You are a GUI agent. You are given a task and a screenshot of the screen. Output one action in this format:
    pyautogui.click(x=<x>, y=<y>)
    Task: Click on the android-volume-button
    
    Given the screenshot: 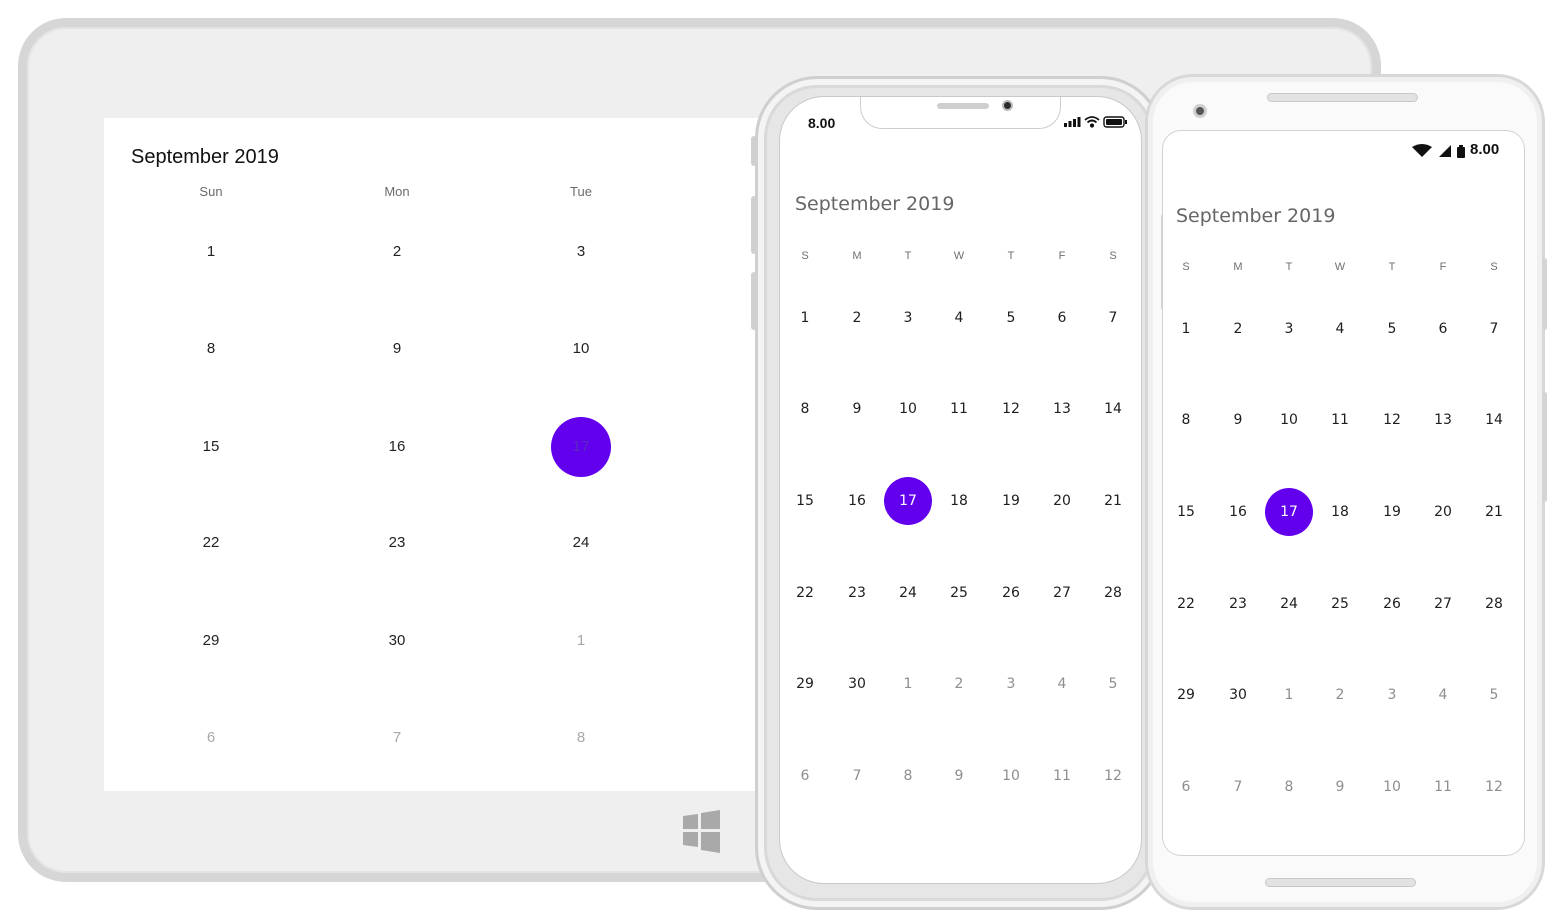 What is the action you would take?
    pyautogui.click(x=1544, y=447)
    